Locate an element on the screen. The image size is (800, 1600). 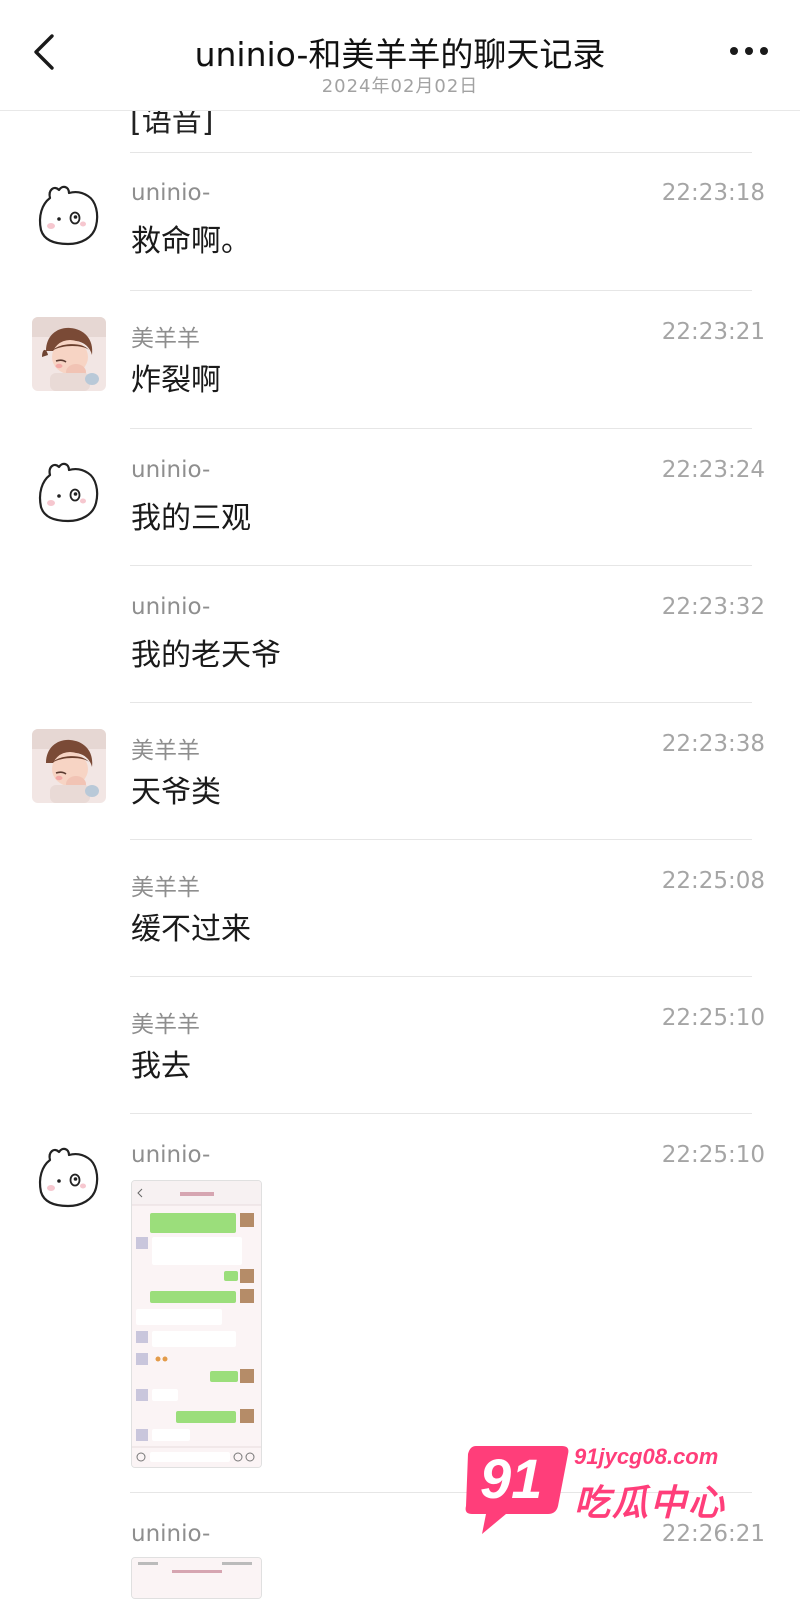
message-time: 22:23:24 is located at coordinates (713, 470).